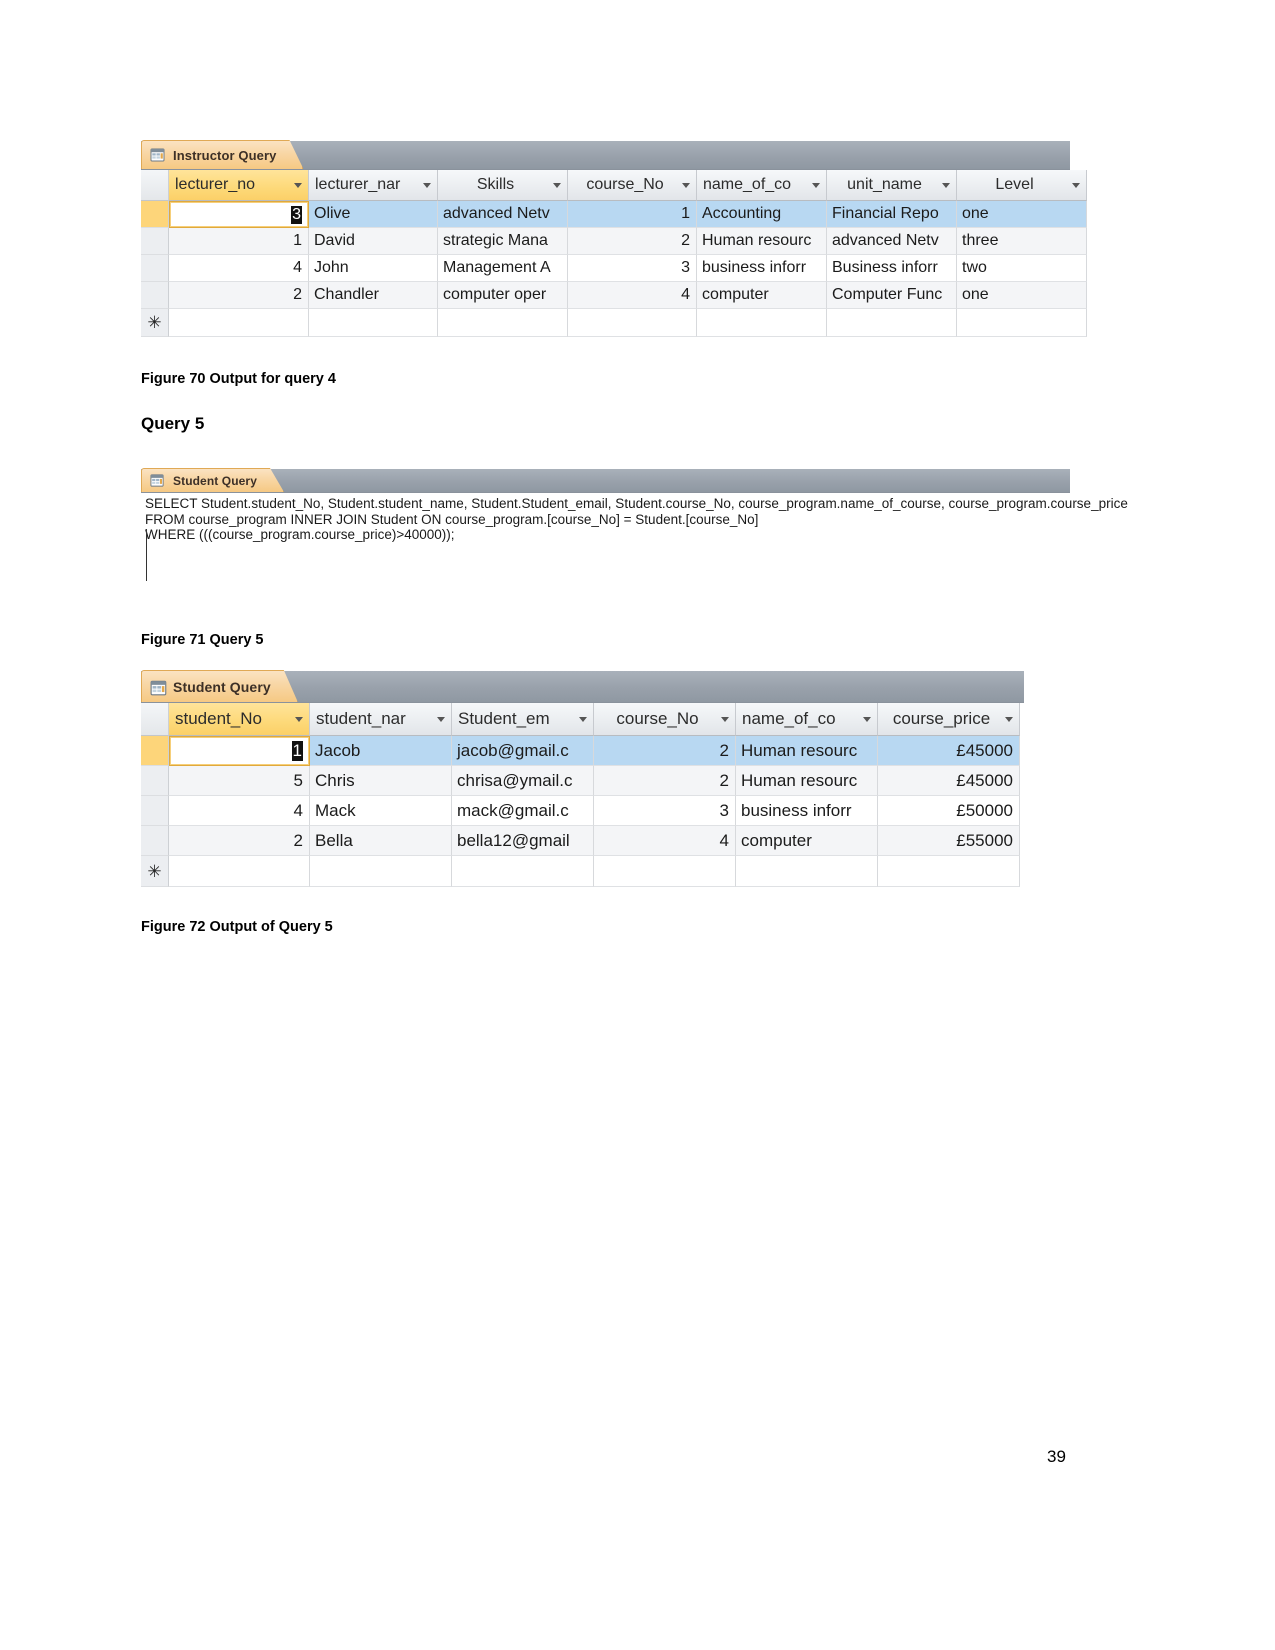 The height and width of the screenshot is (1650, 1275). Describe the element at coordinates (373, 295) in the screenshot. I see `cell-lecturer-nar: Chandler` at that location.